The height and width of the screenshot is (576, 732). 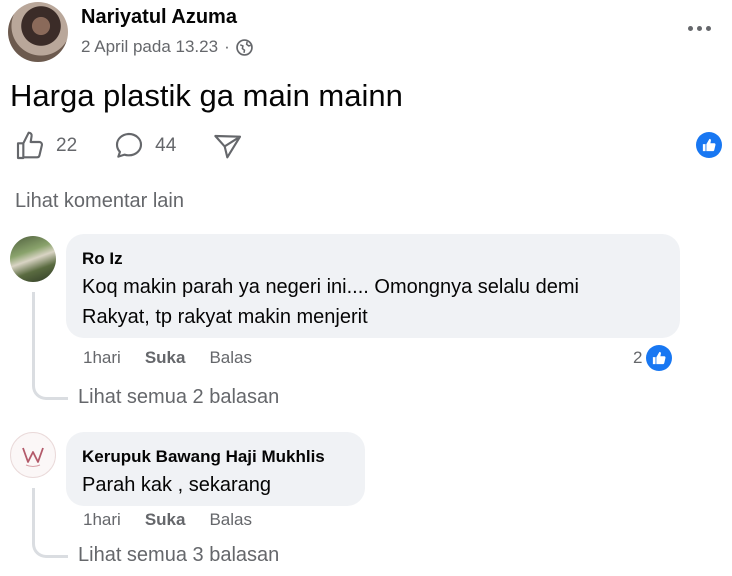 What do you see at coordinates (129, 145) in the screenshot?
I see `comment-bubble-icon` at bounding box center [129, 145].